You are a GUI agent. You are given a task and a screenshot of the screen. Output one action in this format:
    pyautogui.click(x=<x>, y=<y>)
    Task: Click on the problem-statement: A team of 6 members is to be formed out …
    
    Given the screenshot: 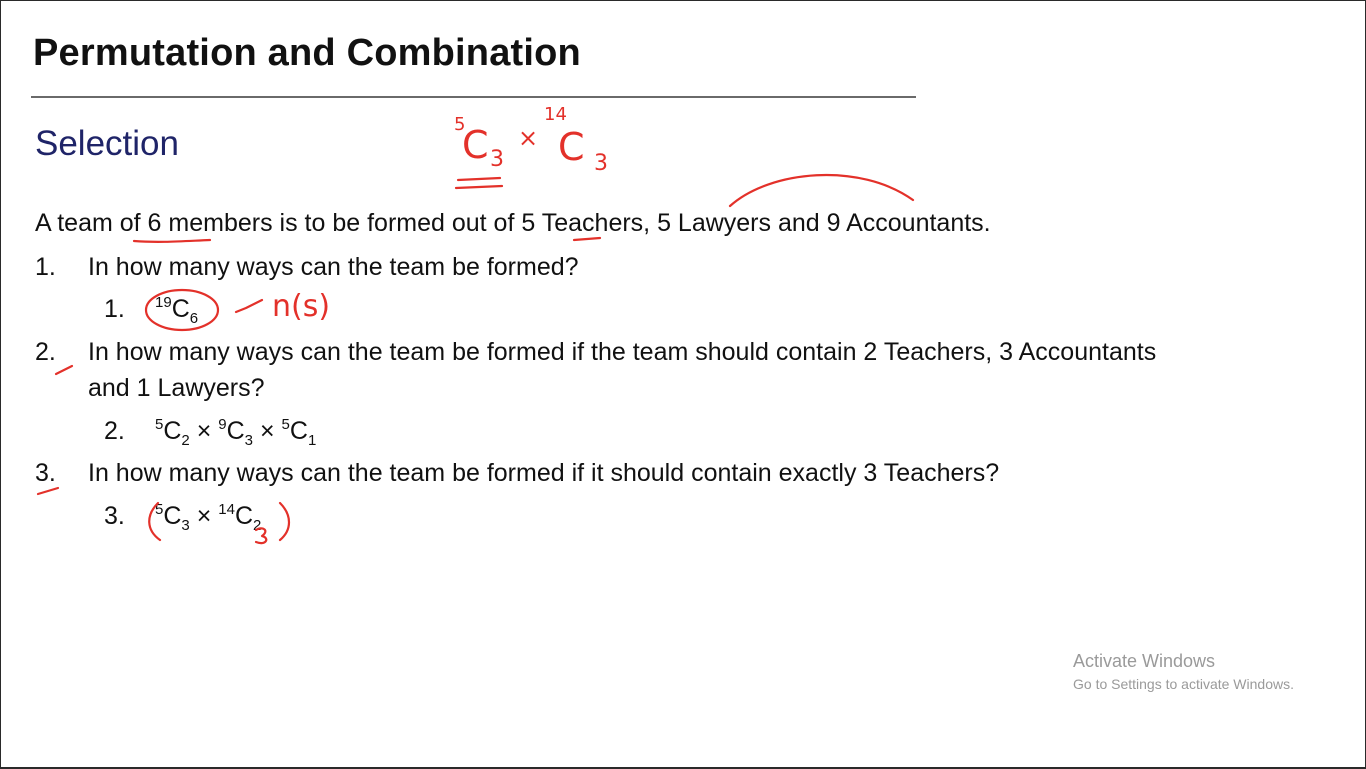 What is the action you would take?
    pyautogui.click(x=513, y=223)
    